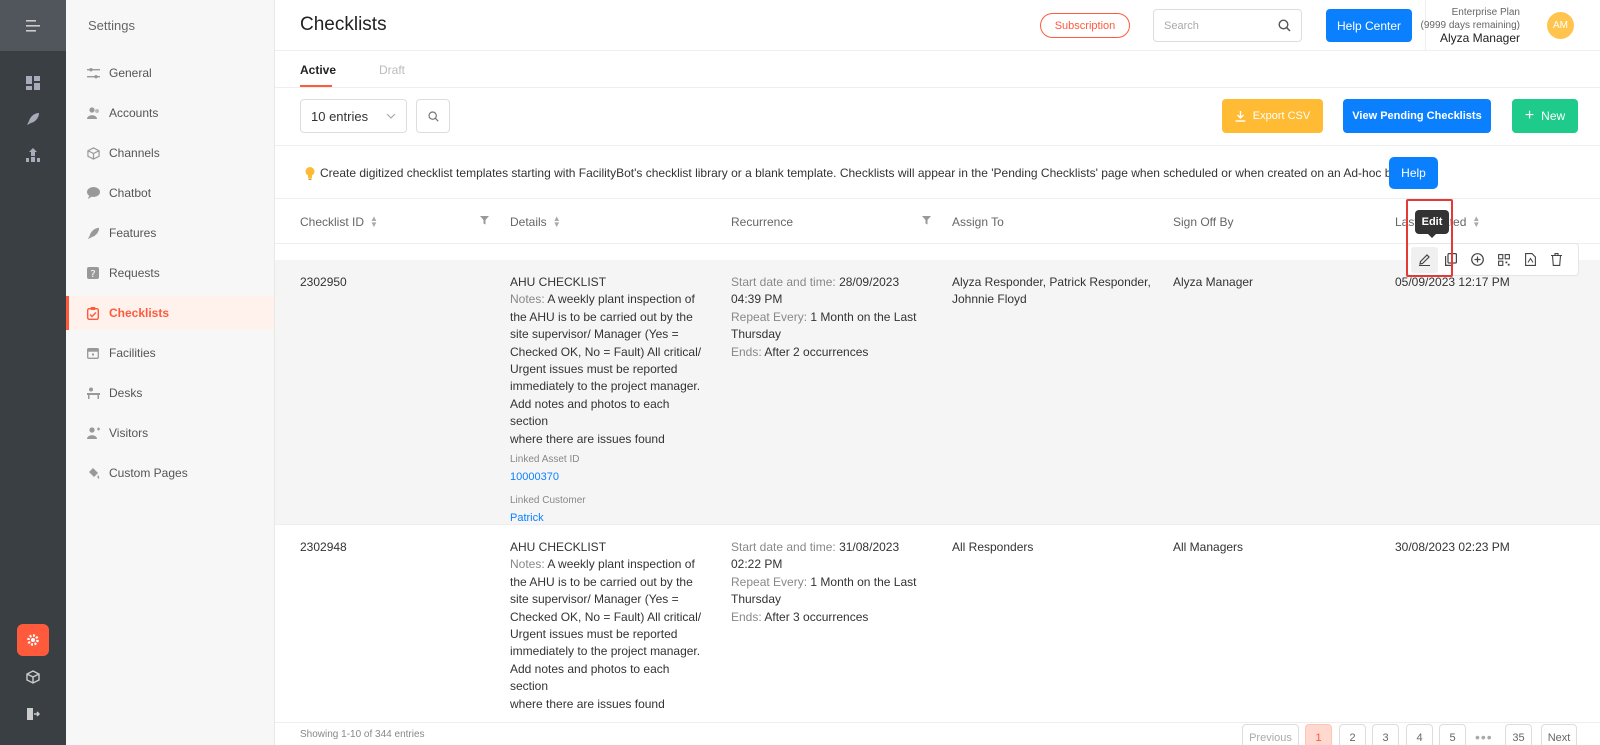 This screenshot has width=1600, height=745. I want to click on sidebar-item-label: General, so click(130, 73).